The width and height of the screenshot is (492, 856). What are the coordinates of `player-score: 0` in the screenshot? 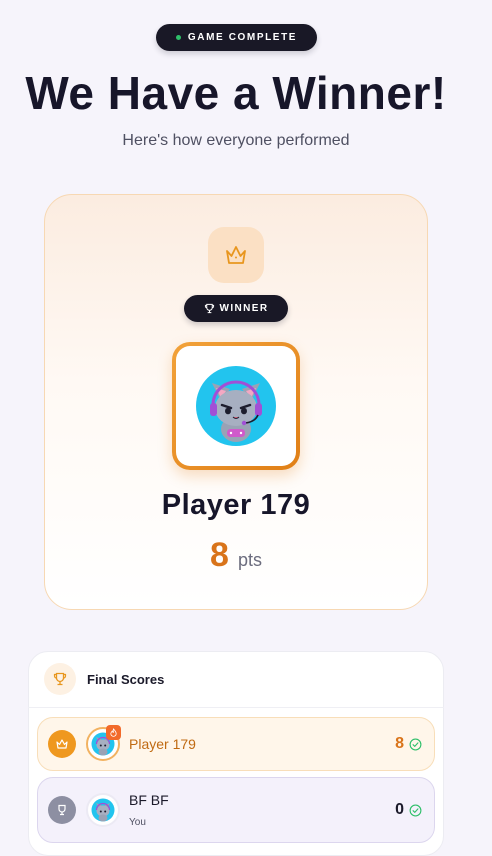 It's located at (399, 809).